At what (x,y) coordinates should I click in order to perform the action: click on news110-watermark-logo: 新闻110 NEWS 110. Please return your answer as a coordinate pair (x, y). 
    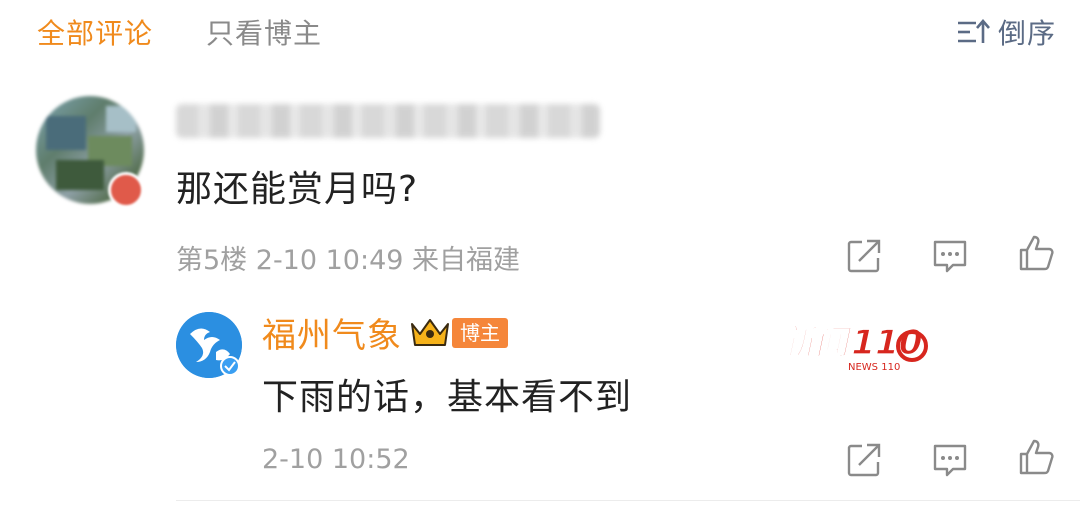
    Looking at the image, I should click on (854, 348).